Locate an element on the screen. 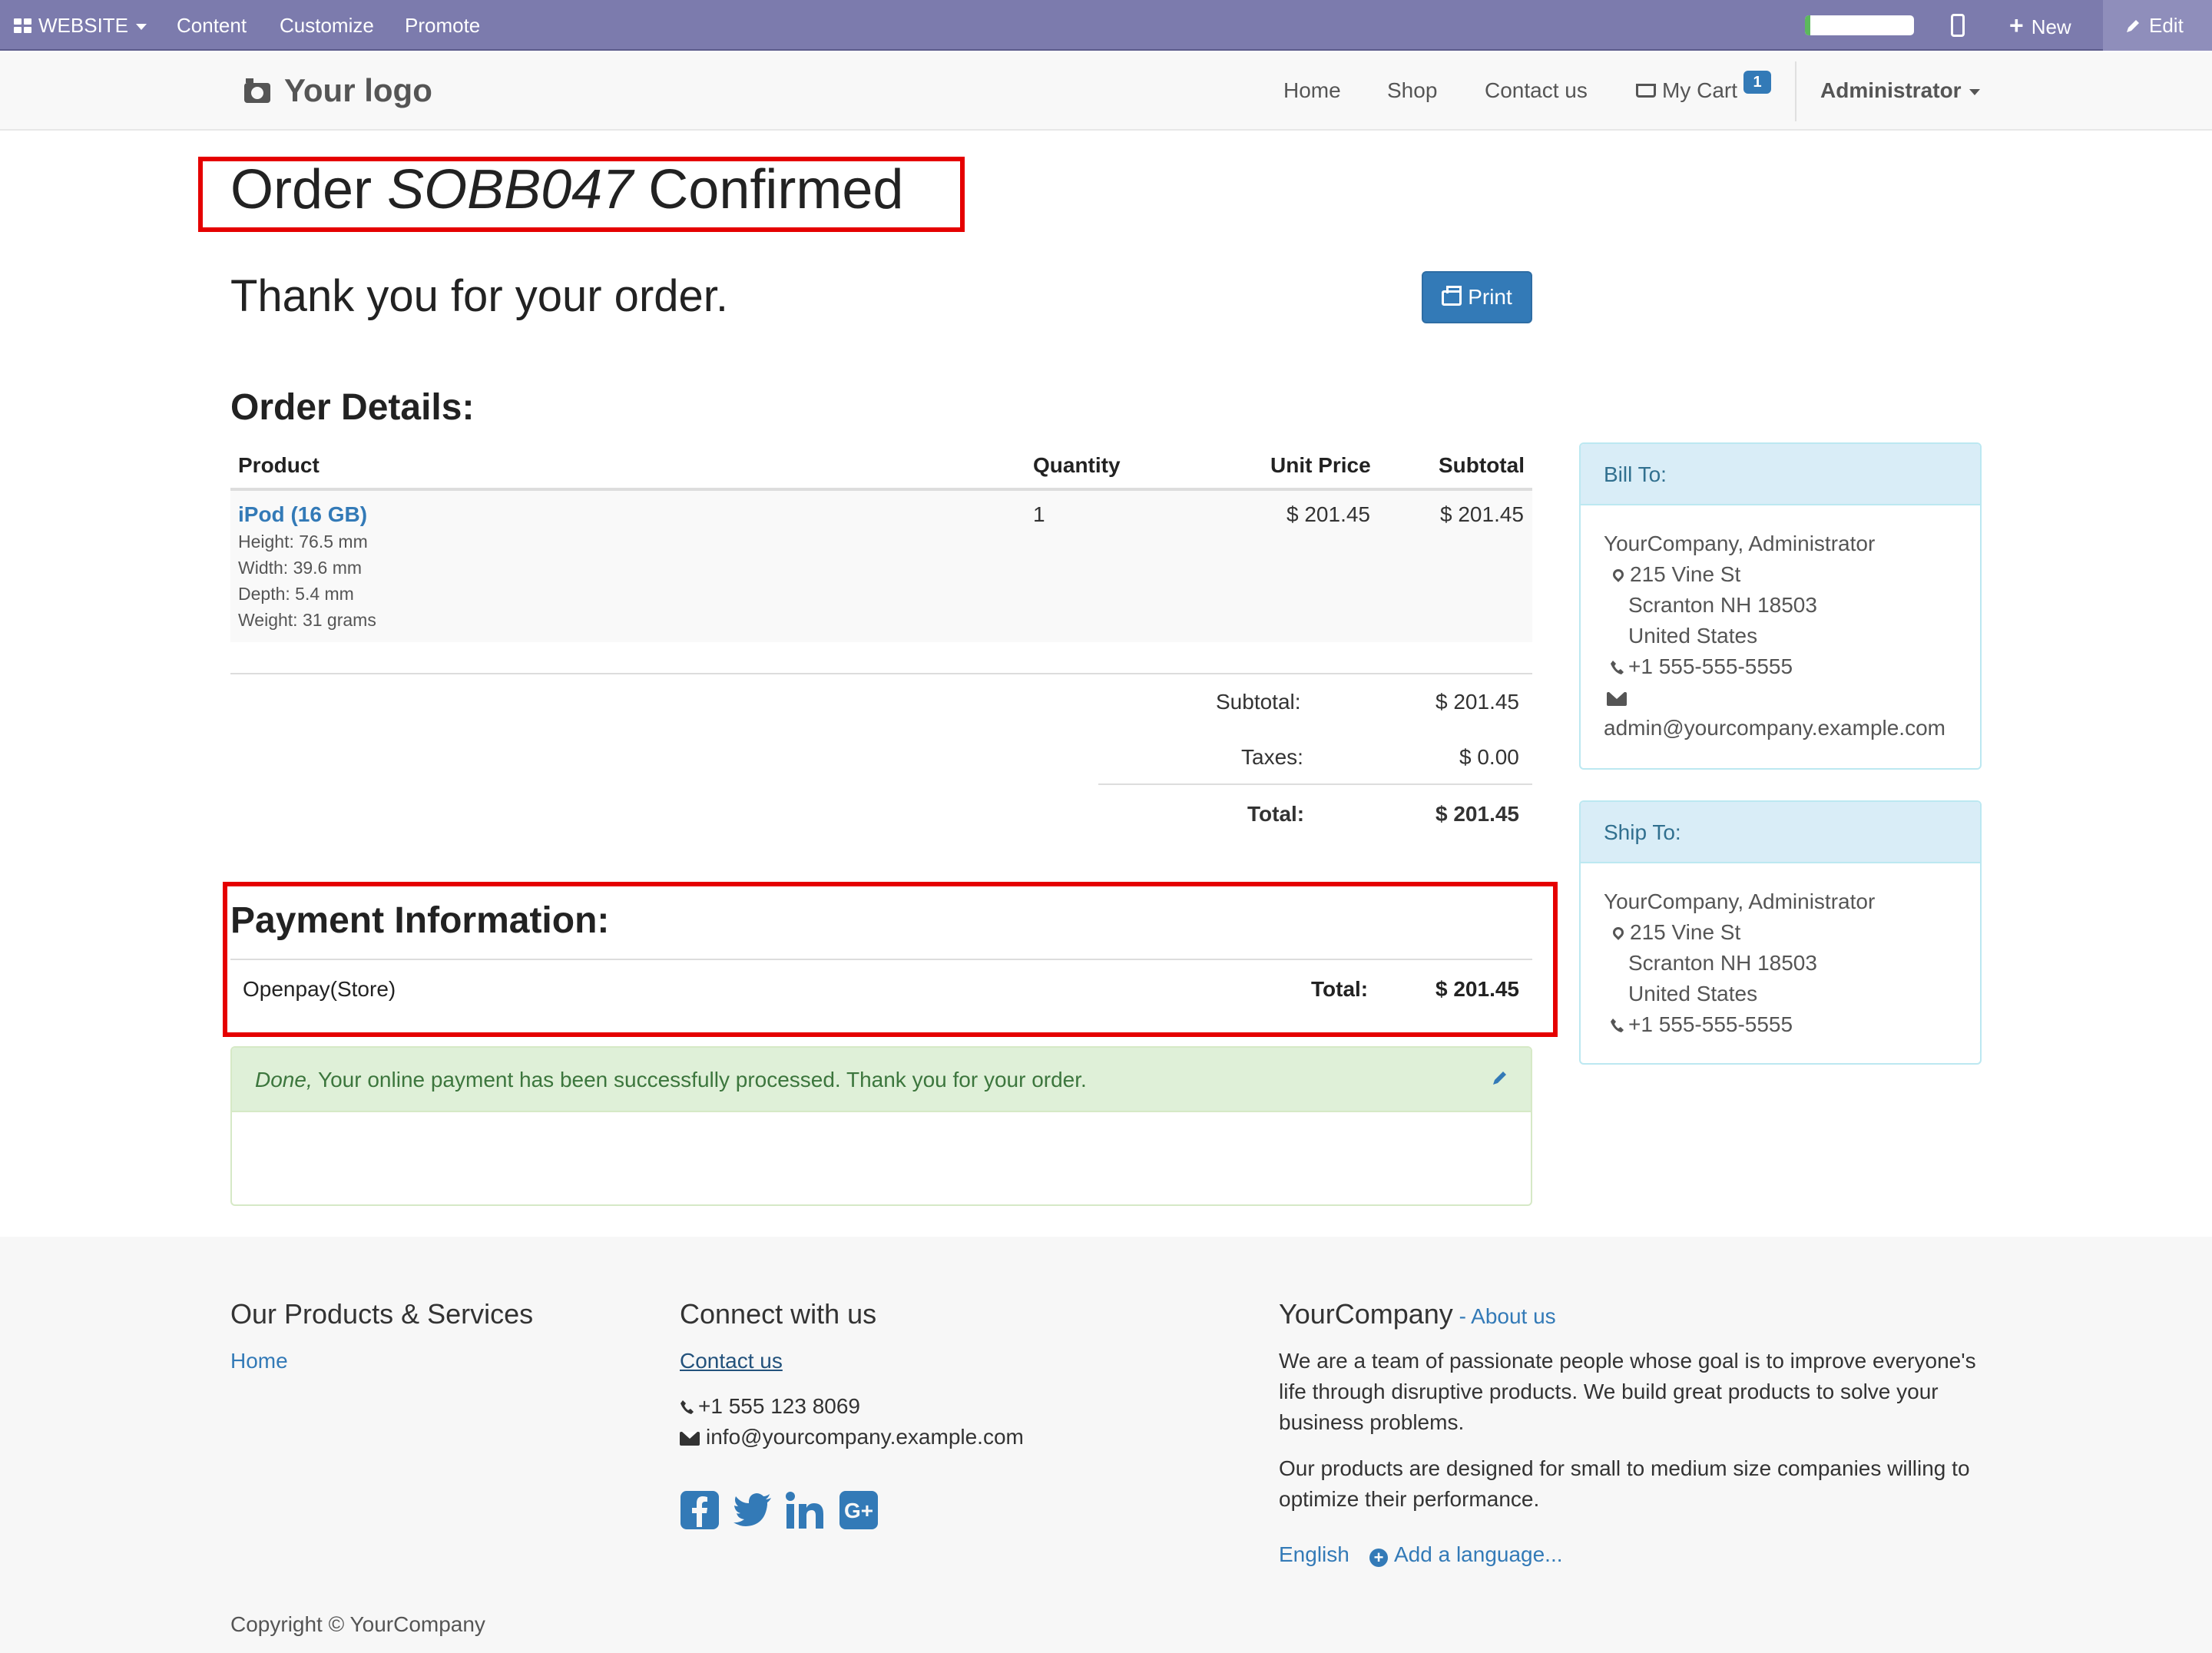 Image resolution: width=2212 pixels, height=1653 pixels. line-unit-price: $ 201.45 is located at coordinates (1328, 514).